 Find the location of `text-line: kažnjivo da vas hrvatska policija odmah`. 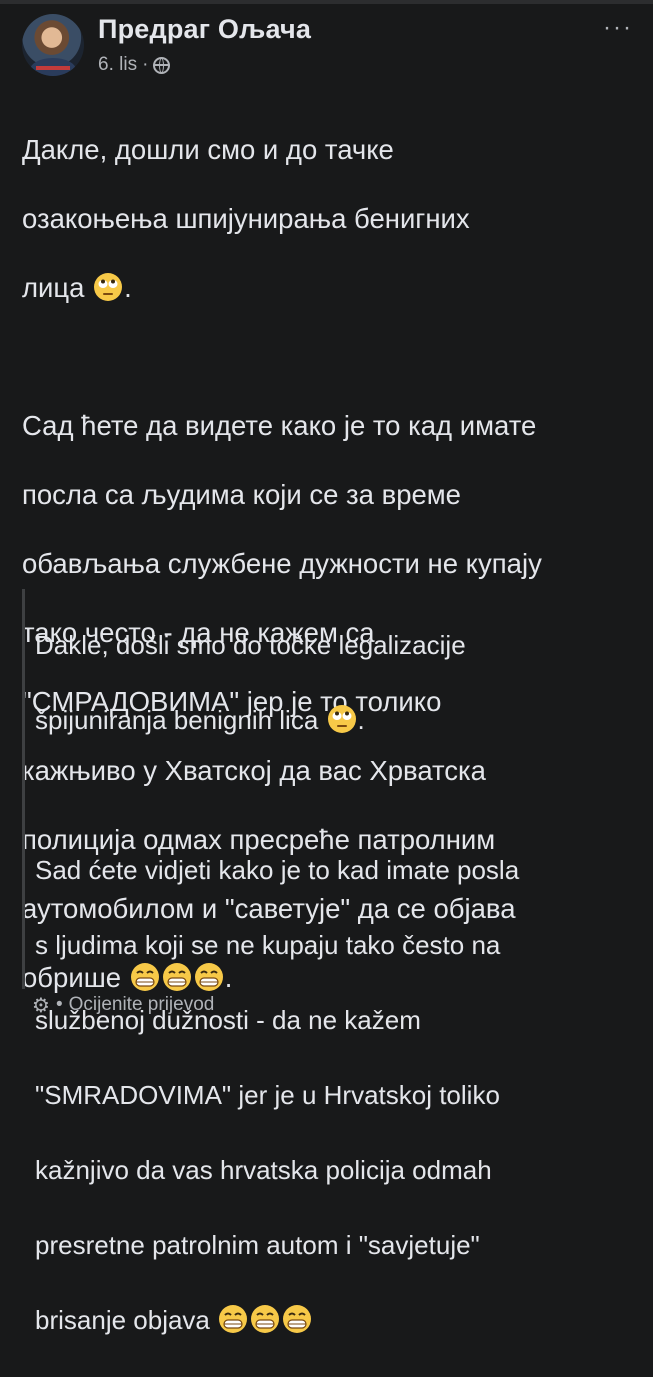

text-line: kažnjivo da vas hrvatska policija odmah is located at coordinates (263, 1169).